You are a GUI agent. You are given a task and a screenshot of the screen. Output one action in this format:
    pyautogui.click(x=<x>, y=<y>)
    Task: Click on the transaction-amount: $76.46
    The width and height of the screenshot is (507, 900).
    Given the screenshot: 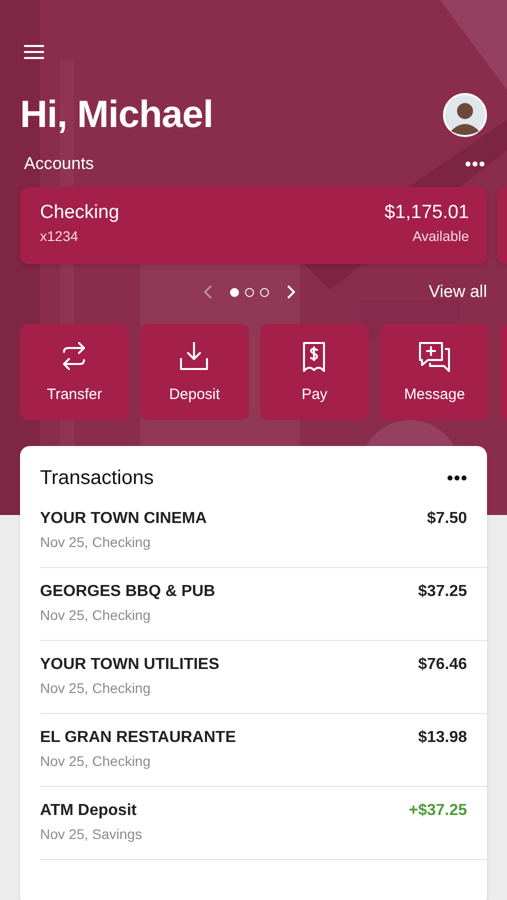 What is the action you would take?
    pyautogui.click(x=442, y=665)
    